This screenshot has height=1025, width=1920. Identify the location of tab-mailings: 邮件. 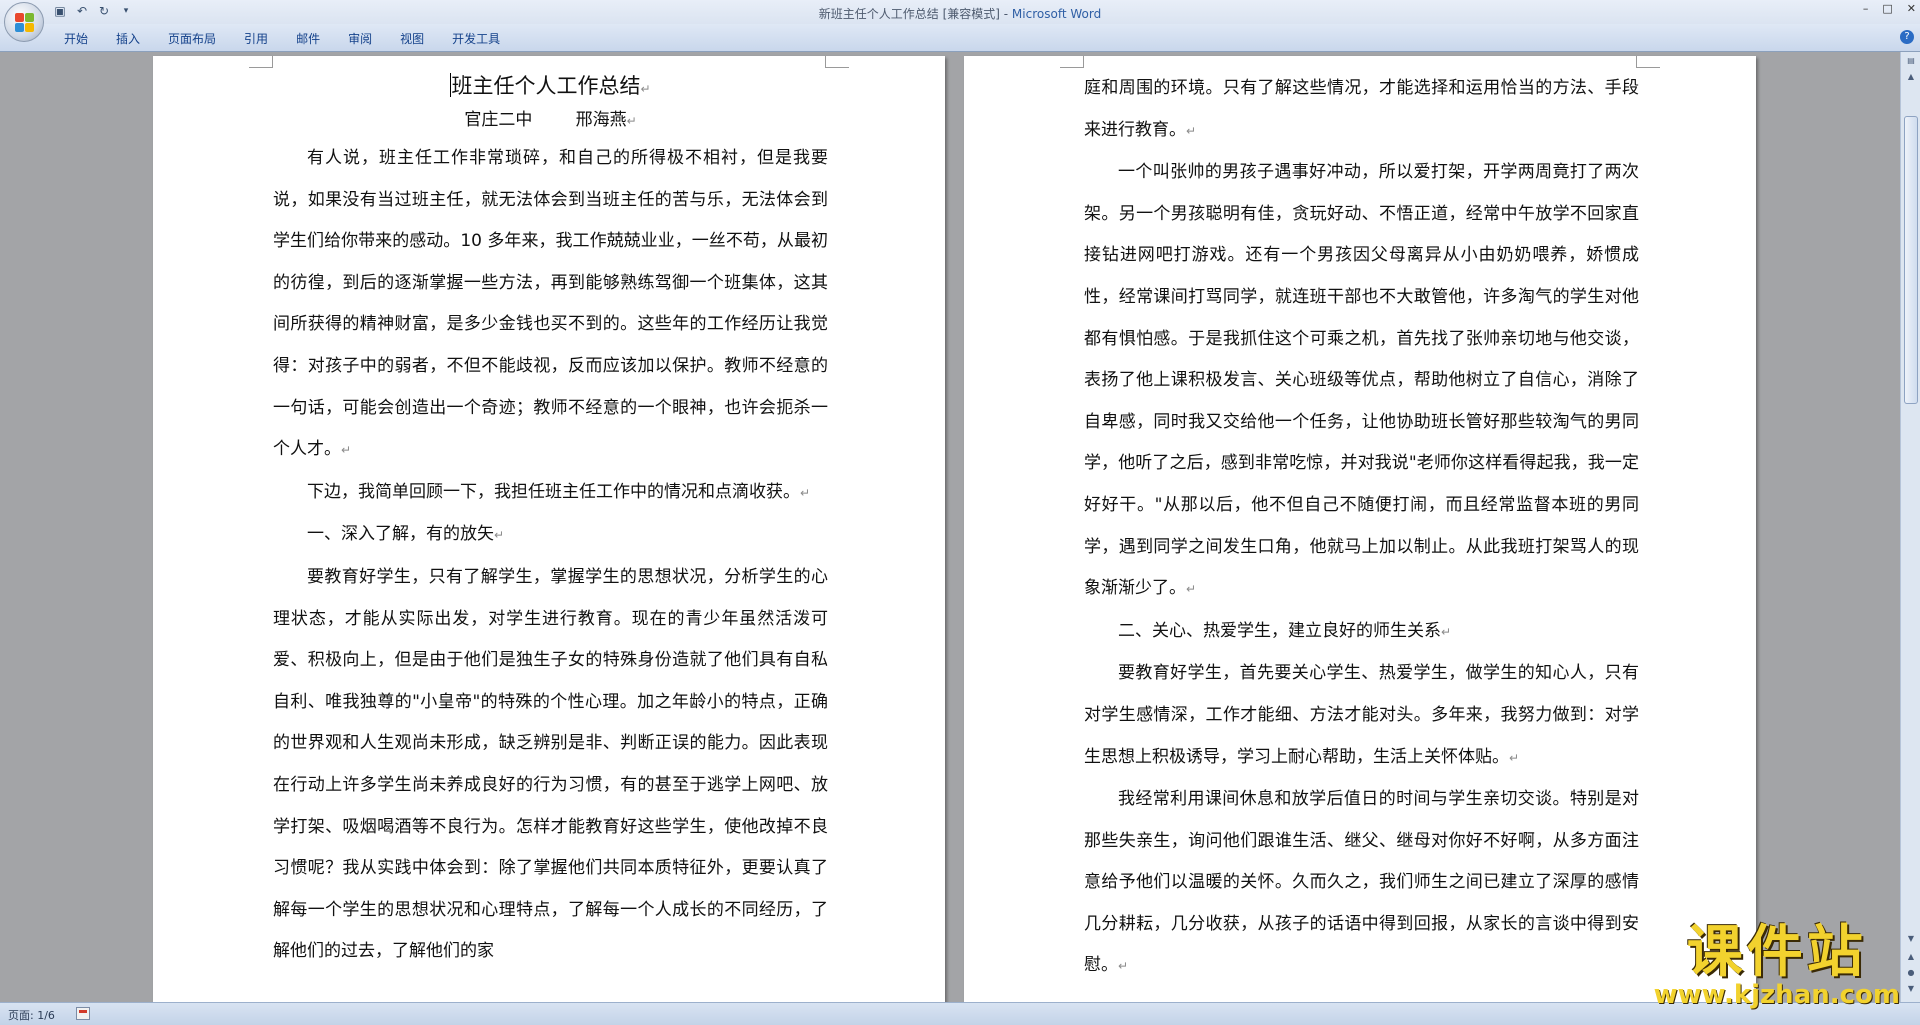
(308, 39).